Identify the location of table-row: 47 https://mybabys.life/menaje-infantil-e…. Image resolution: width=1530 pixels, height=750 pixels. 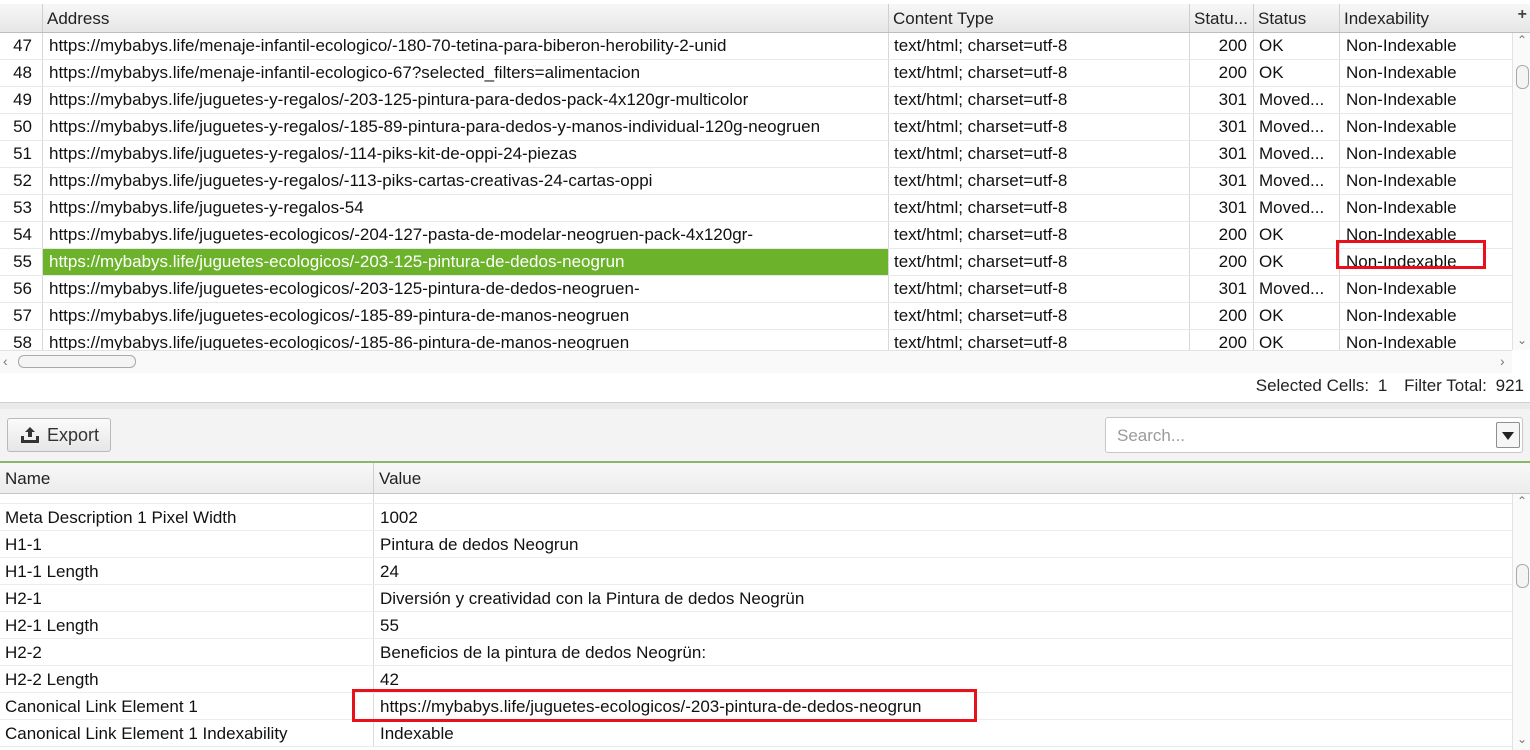
(756, 46).